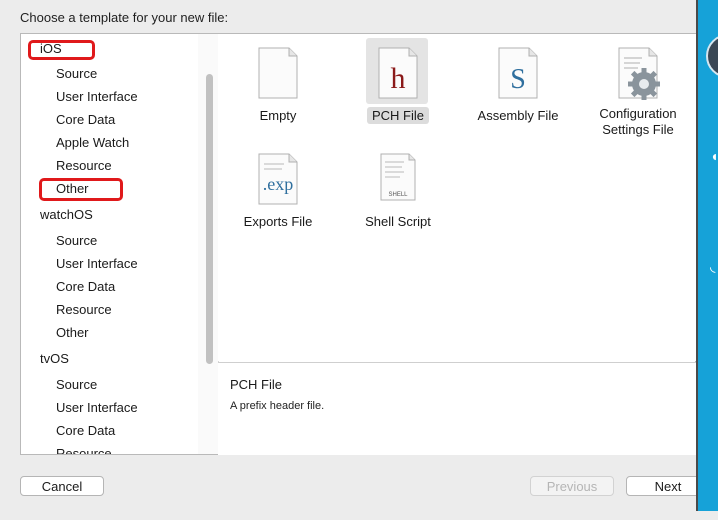 The width and height of the screenshot is (718, 520). I want to click on strip-glyph-1: ◖, so click(714, 156).